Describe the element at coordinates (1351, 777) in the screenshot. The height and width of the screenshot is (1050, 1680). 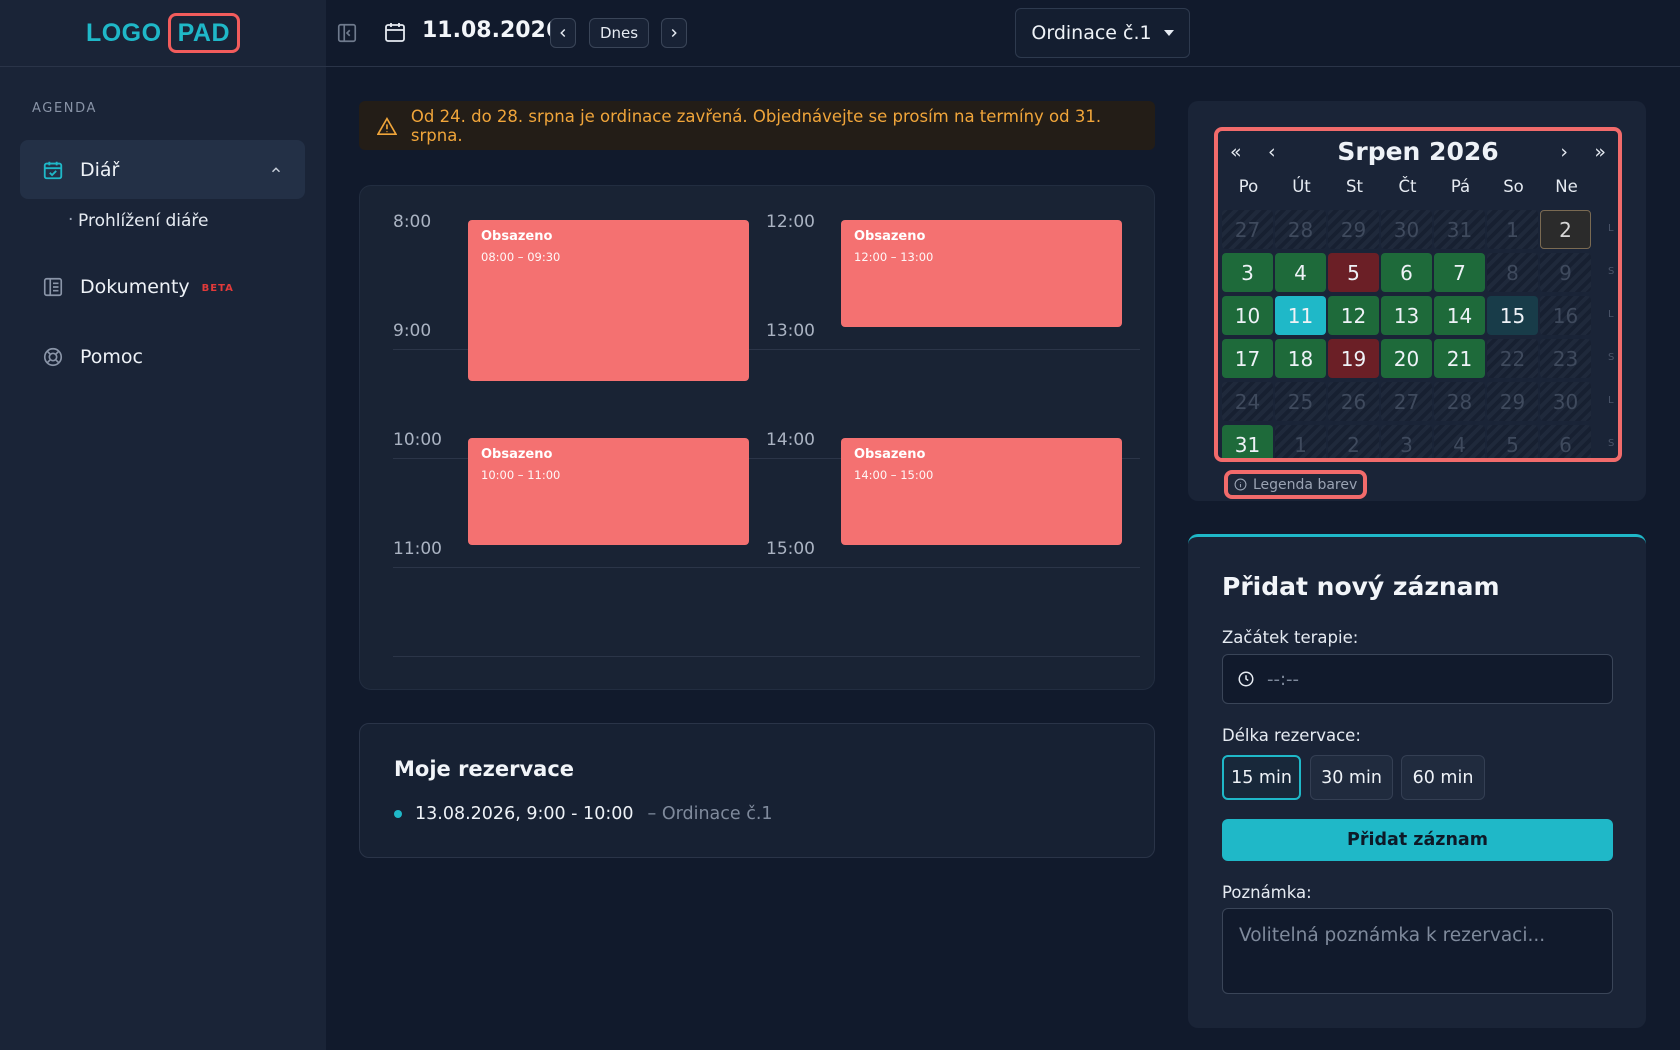
I see `duration-30-button: 30 min` at that location.